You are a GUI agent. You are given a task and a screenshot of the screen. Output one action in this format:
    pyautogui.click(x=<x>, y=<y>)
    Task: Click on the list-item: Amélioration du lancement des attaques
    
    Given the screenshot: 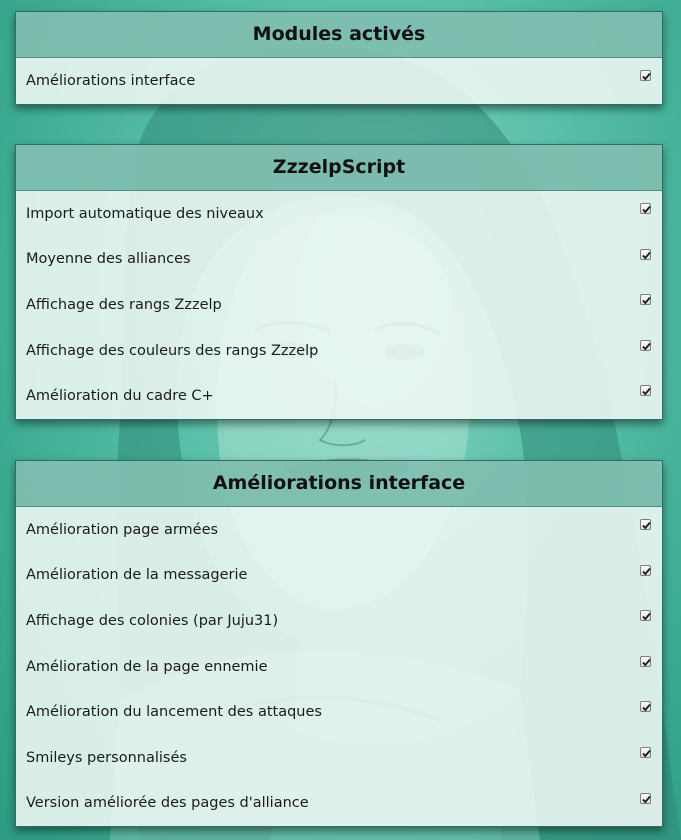 What is the action you would take?
    pyautogui.click(x=339, y=712)
    